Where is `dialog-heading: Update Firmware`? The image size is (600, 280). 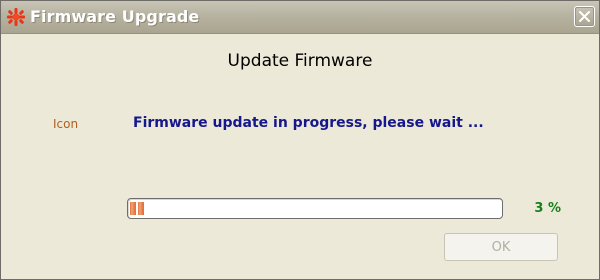 dialog-heading: Update Firmware is located at coordinates (300, 61).